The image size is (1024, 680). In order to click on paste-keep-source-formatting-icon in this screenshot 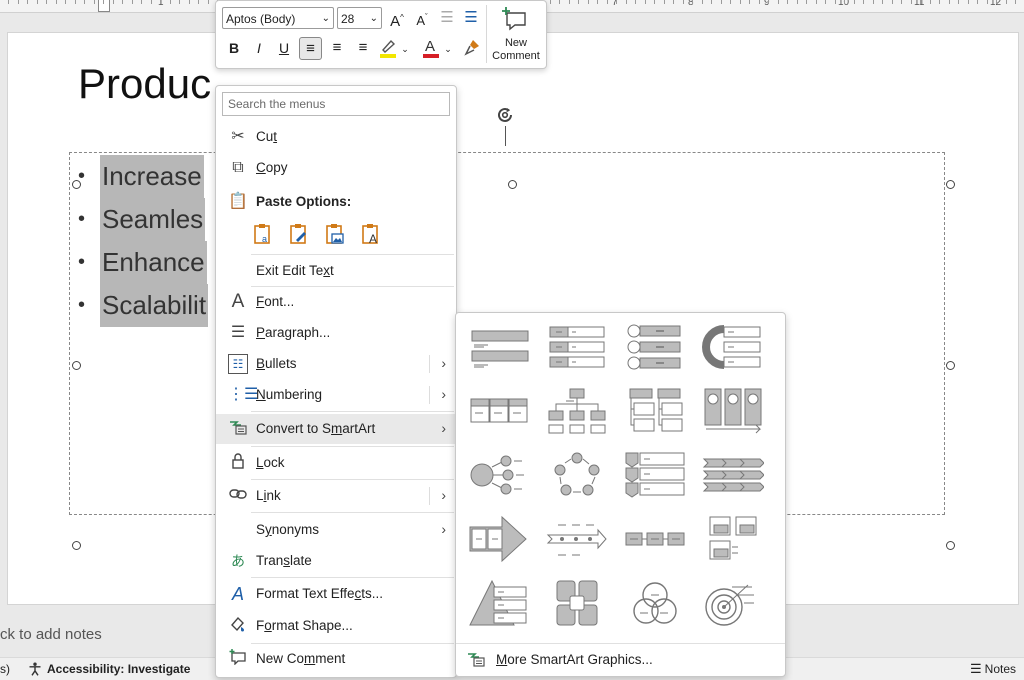, I will do `click(299, 234)`.